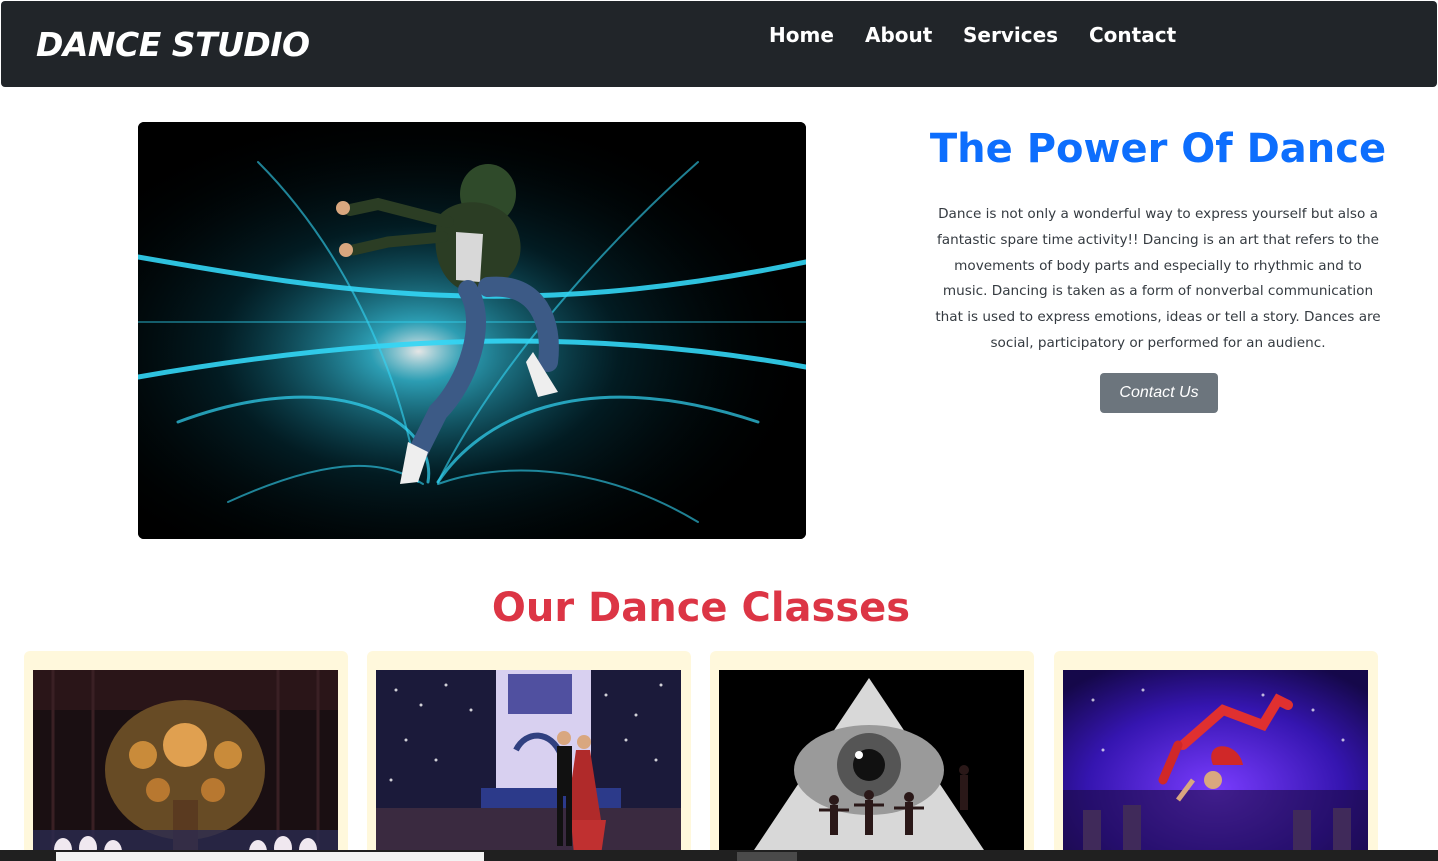  I want to click on class-image-contemporary, so click(871, 765).